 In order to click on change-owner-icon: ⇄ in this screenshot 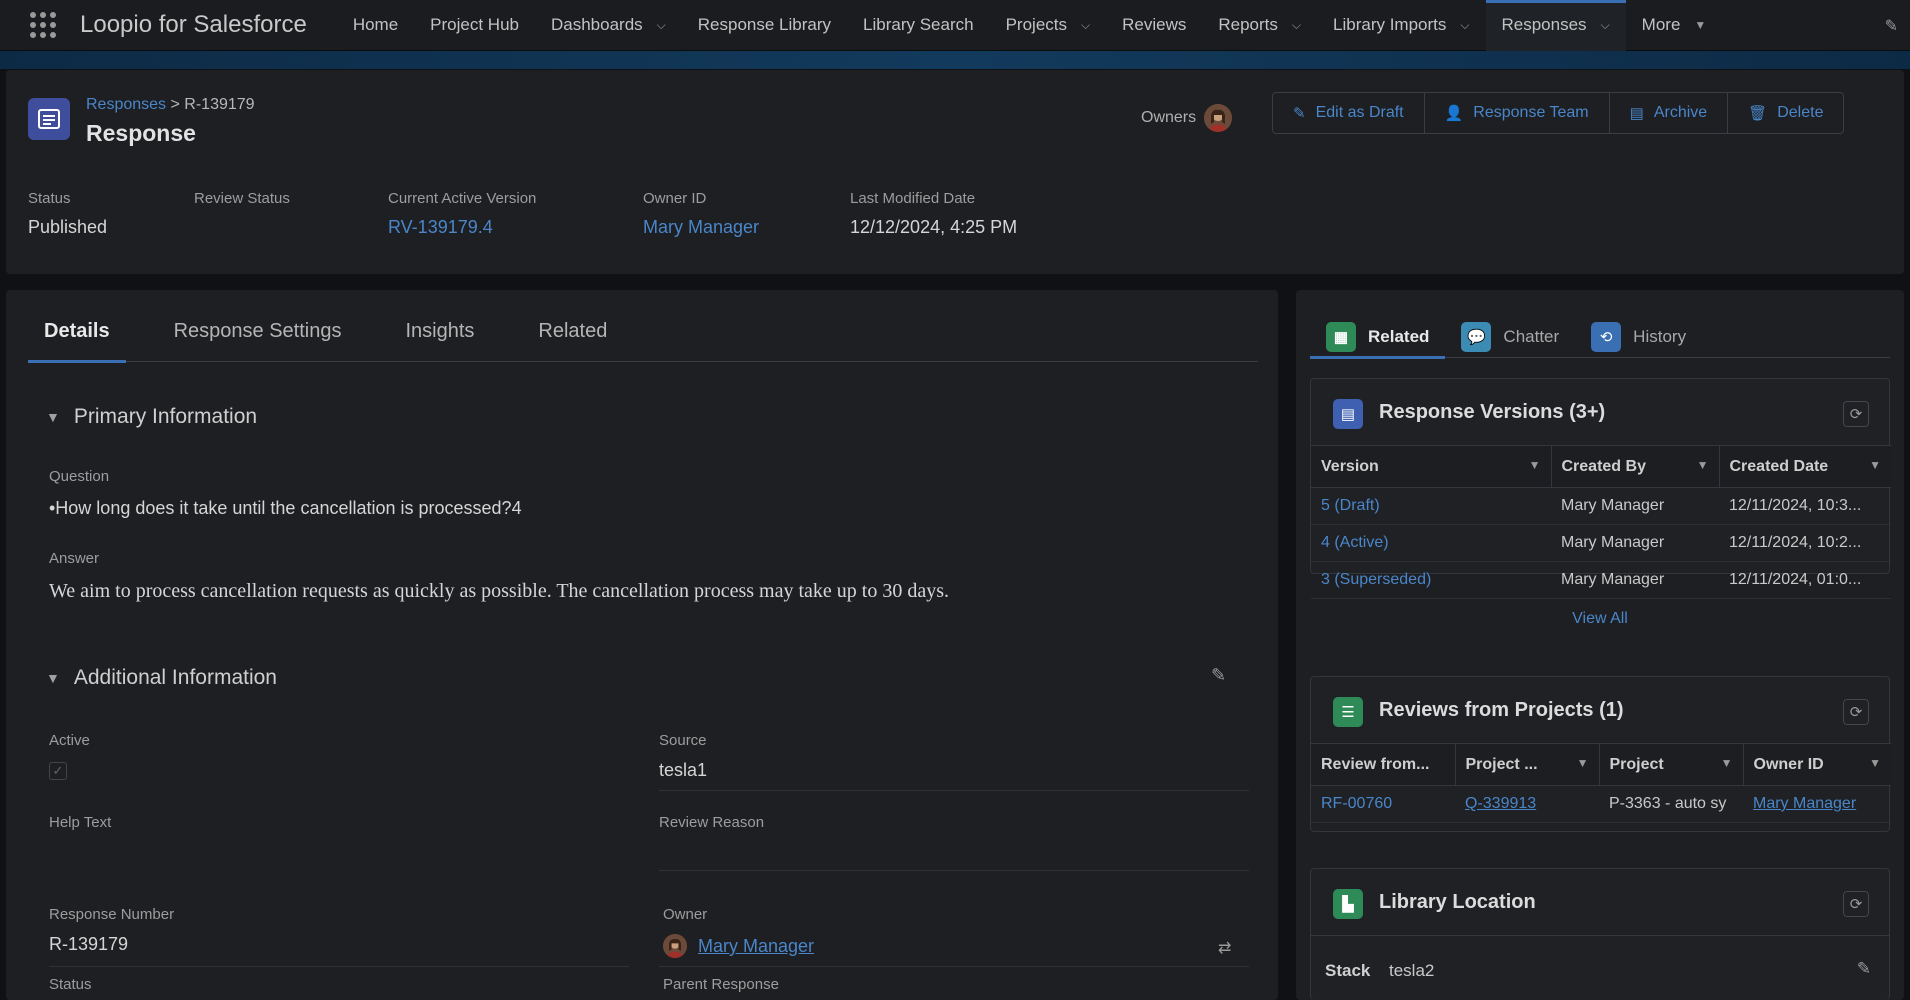, I will do `click(1224, 948)`.